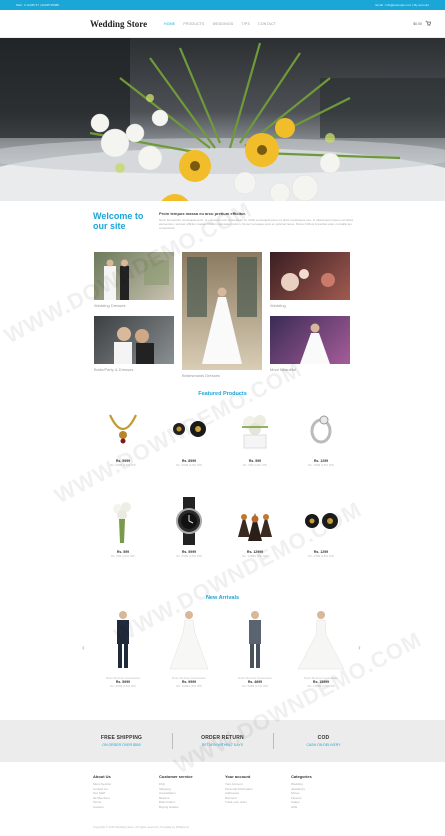  I want to click on cart-total: $0.00, so click(417, 23).